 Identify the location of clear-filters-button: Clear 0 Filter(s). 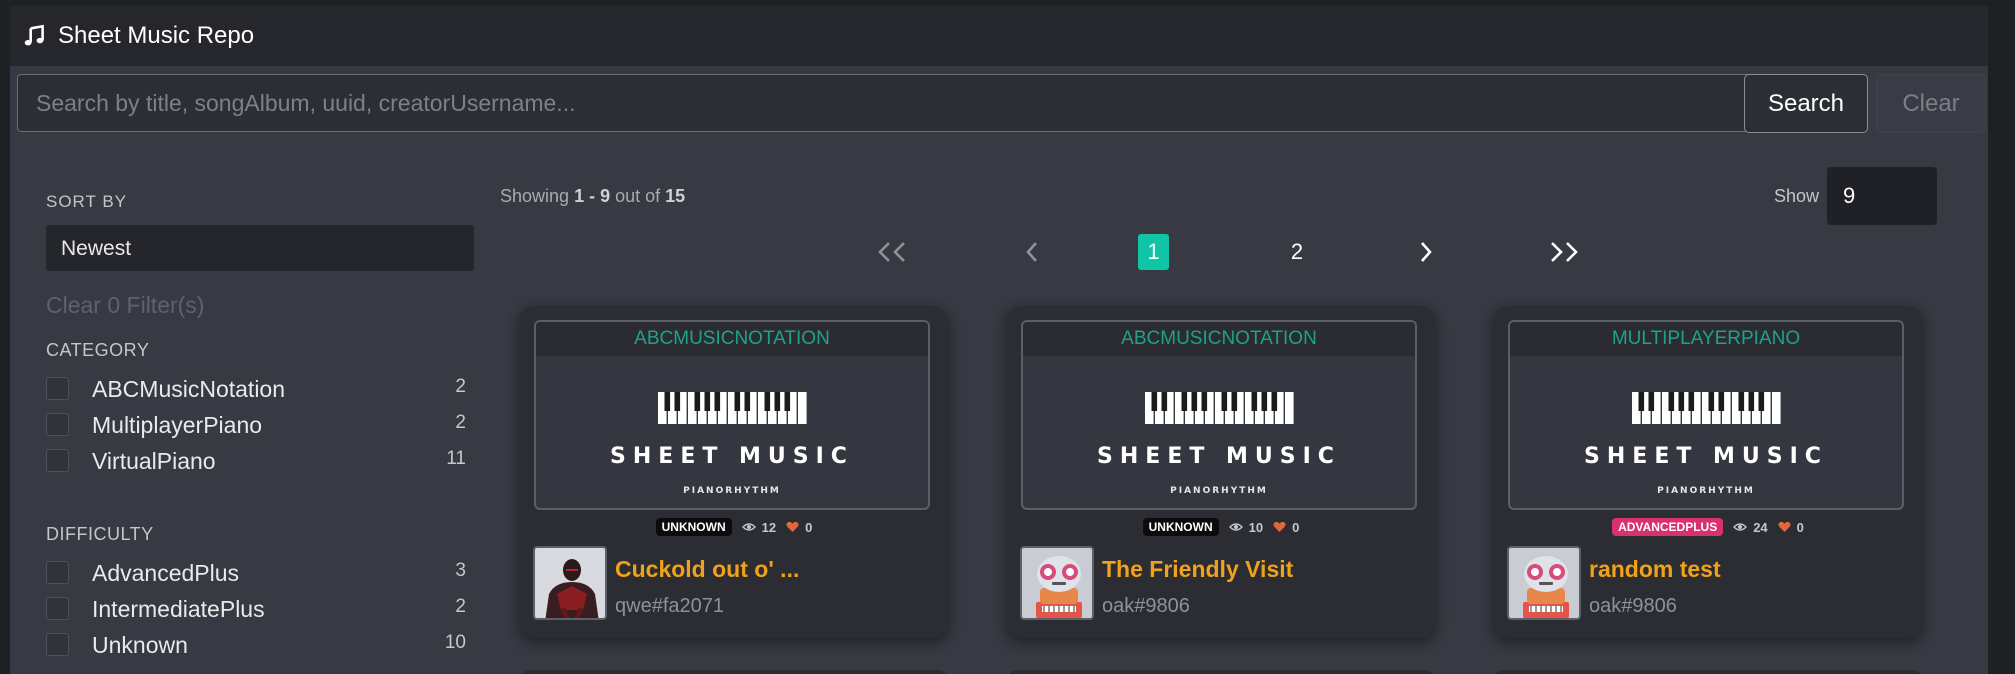
(125, 305).